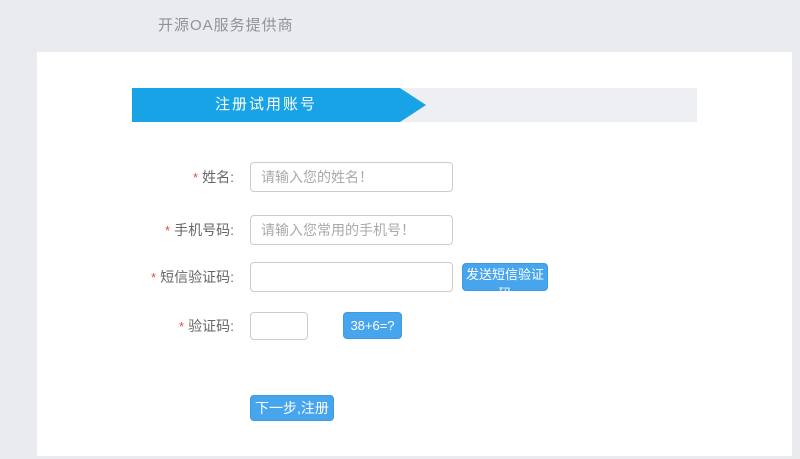 This screenshot has height=459, width=800. I want to click on brand-title: 开源OA服务提供商, so click(226, 25).